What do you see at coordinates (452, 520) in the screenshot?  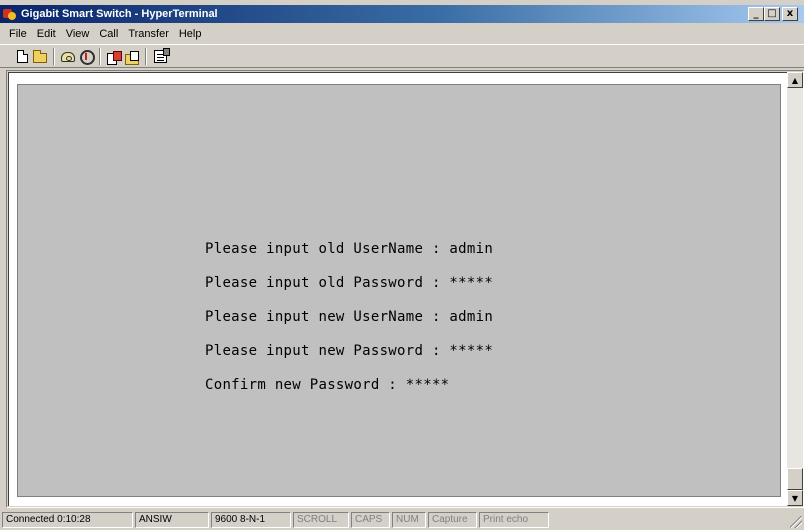 I see `status-capture: Capture` at bounding box center [452, 520].